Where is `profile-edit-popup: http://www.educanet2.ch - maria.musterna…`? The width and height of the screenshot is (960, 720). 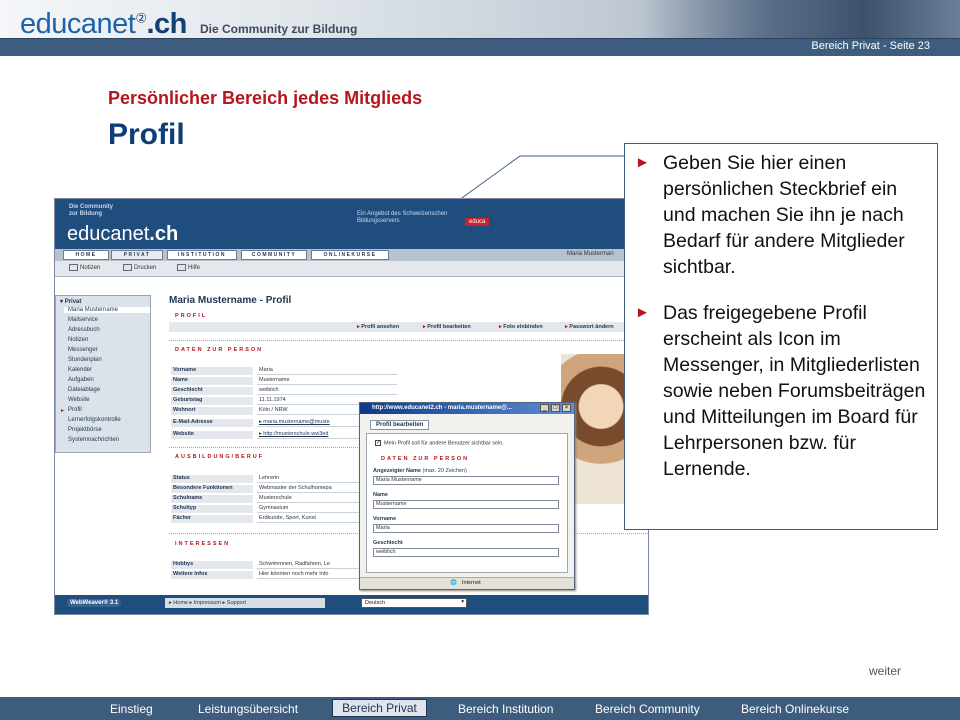 profile-edit-popup: http://www.educanet2.ch - maria.musterna… is located at coordinates (467, 496).